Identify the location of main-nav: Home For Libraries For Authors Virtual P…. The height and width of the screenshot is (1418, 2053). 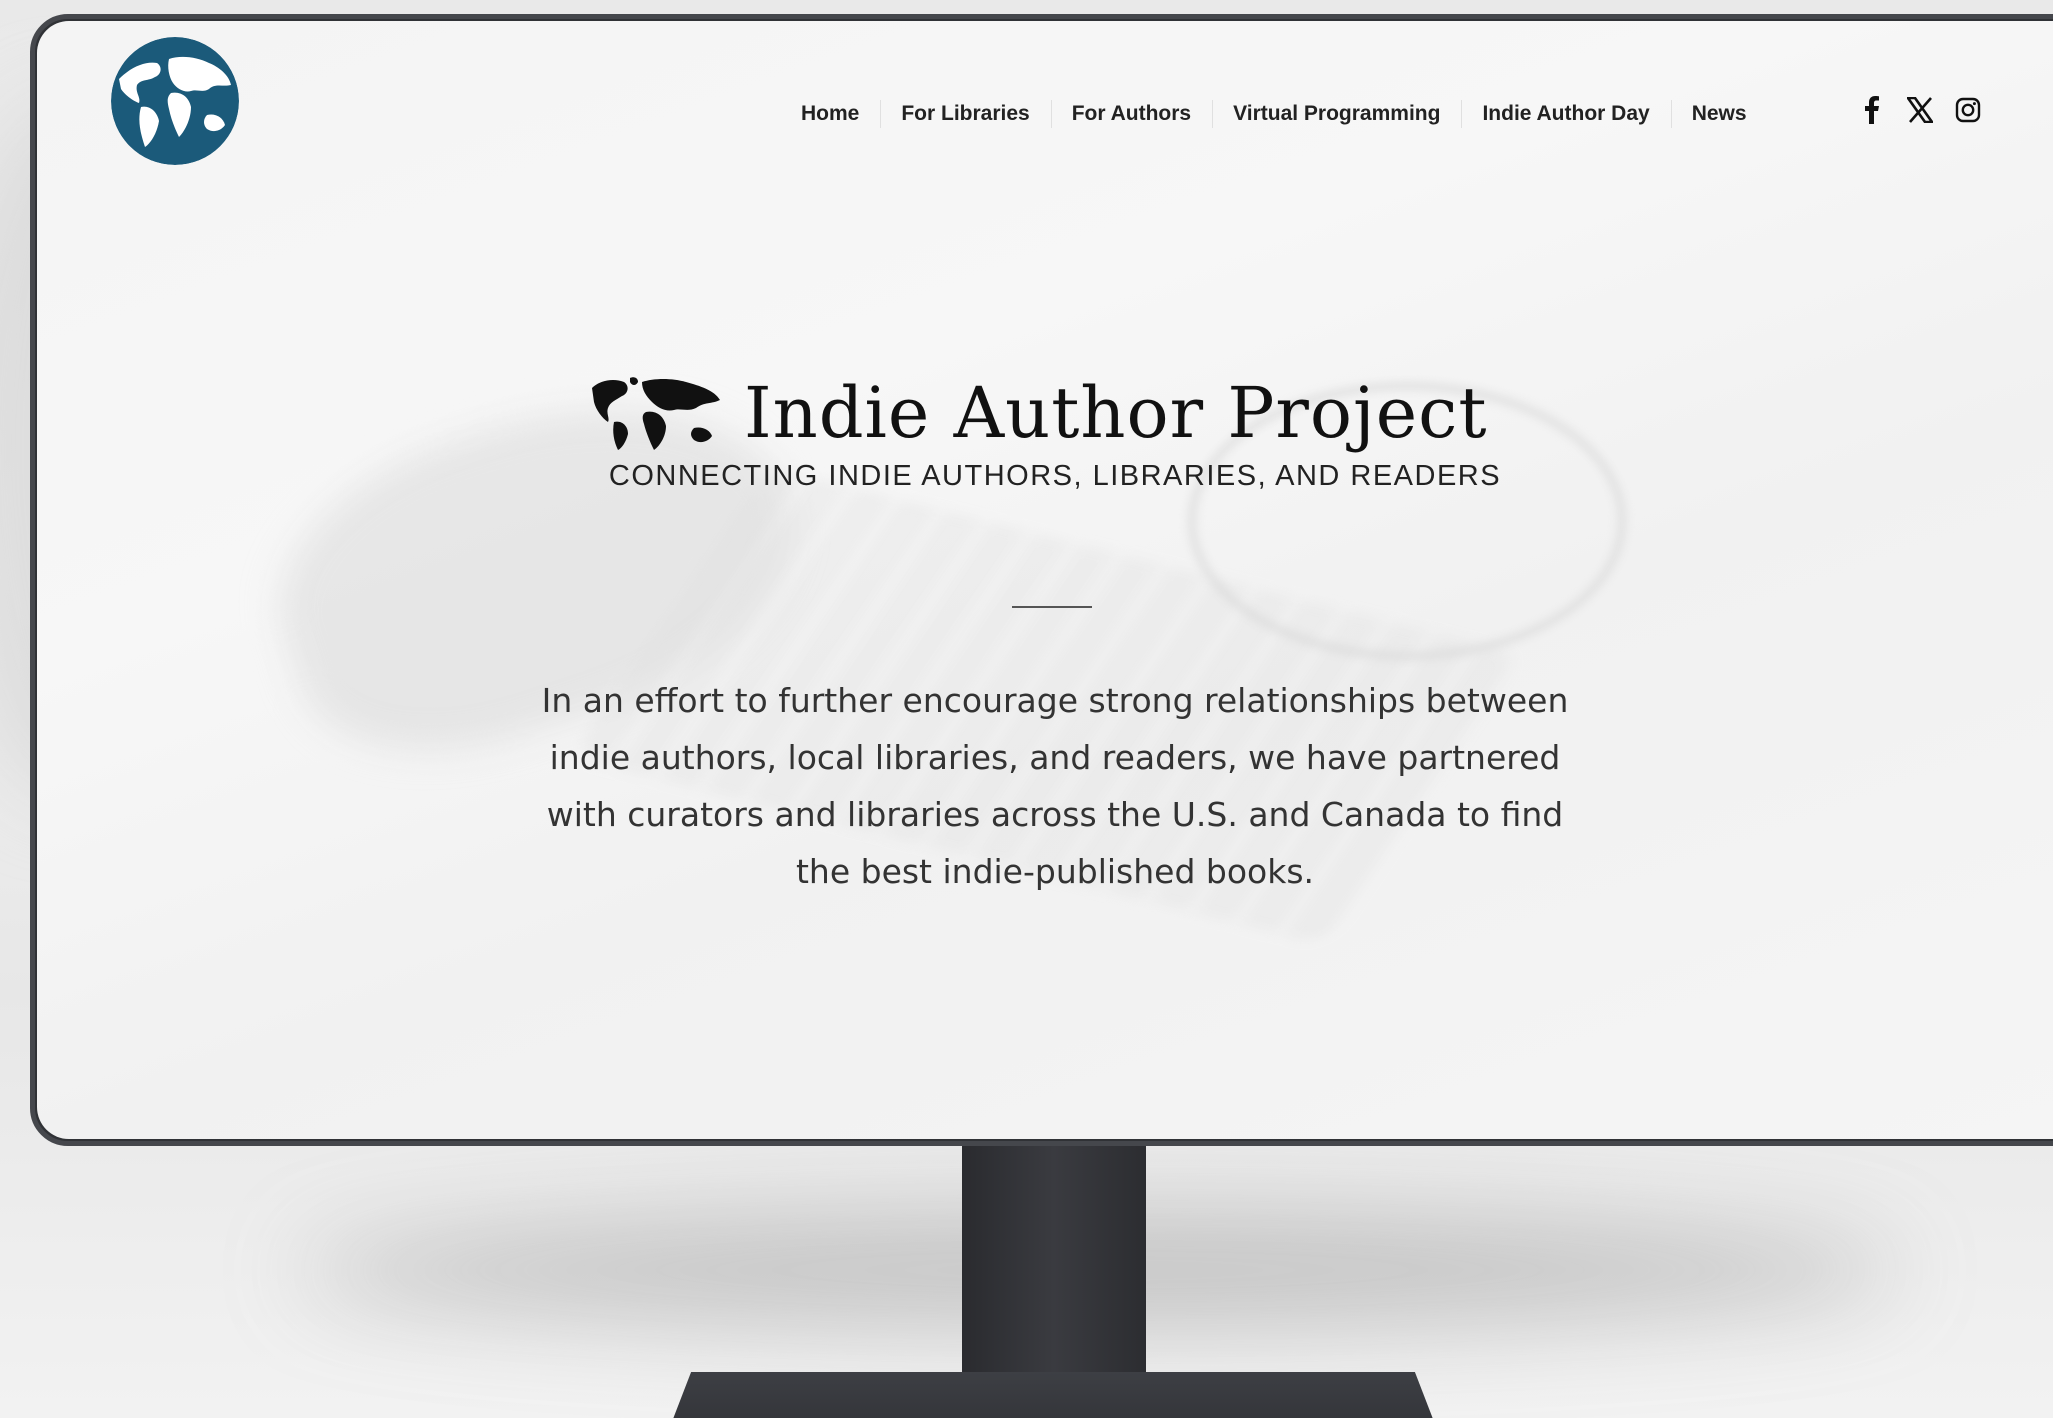
(1274, 114).